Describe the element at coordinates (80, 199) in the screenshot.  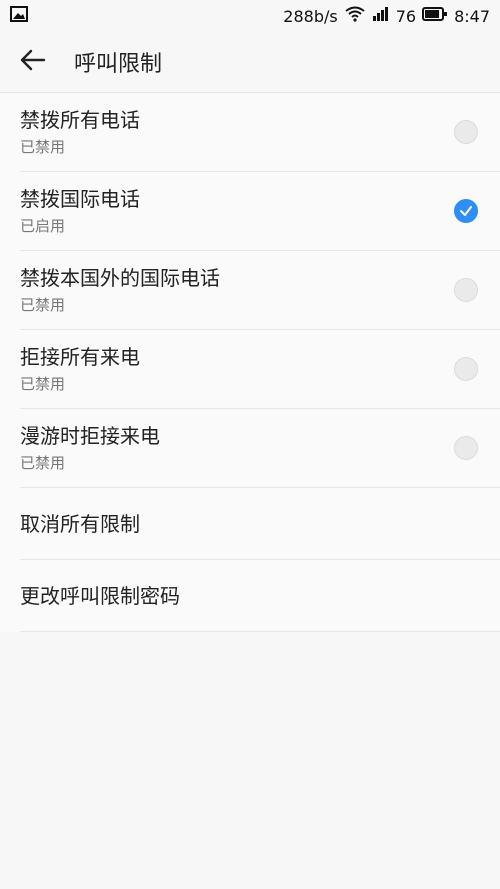
I see `list-item-title: 禁拨国际电话` at that location.